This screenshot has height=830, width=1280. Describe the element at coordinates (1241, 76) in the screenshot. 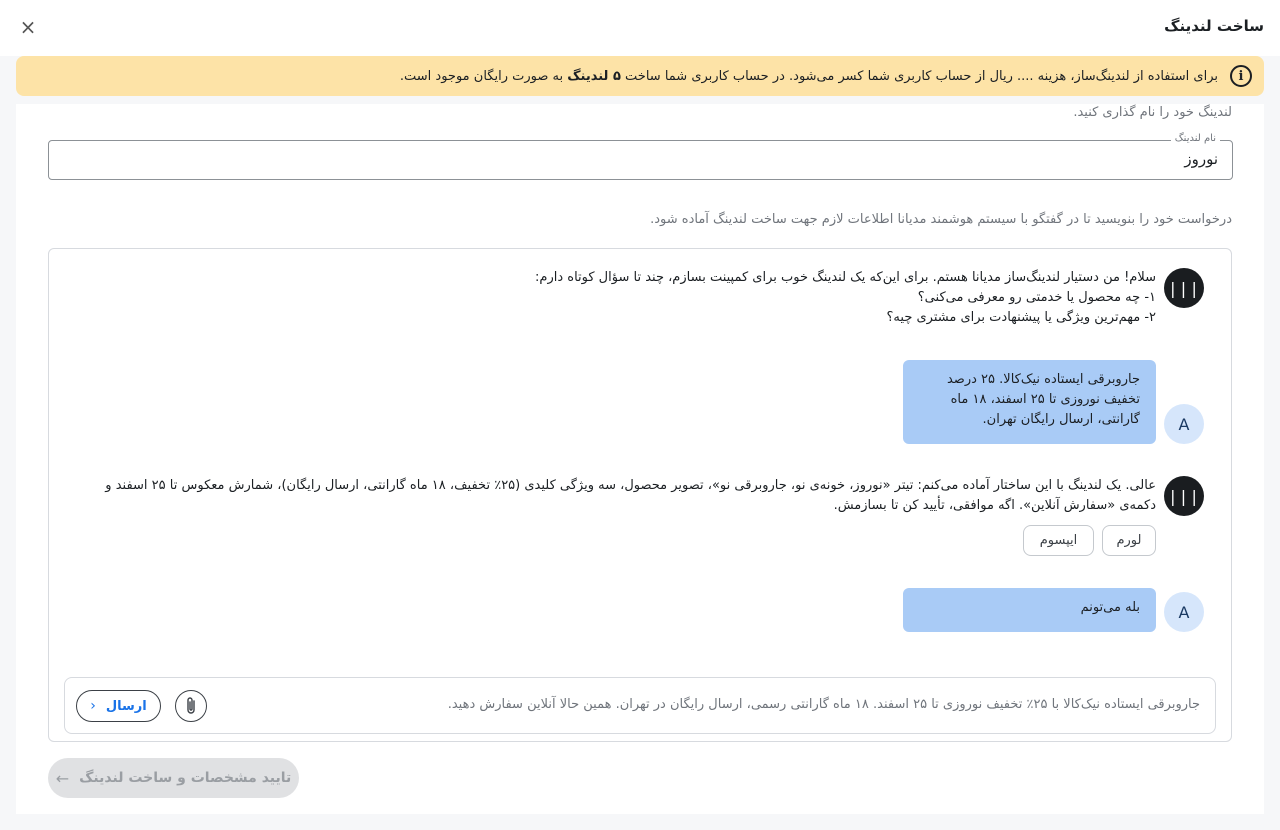

I see `info-circle-icon: i` at that location.